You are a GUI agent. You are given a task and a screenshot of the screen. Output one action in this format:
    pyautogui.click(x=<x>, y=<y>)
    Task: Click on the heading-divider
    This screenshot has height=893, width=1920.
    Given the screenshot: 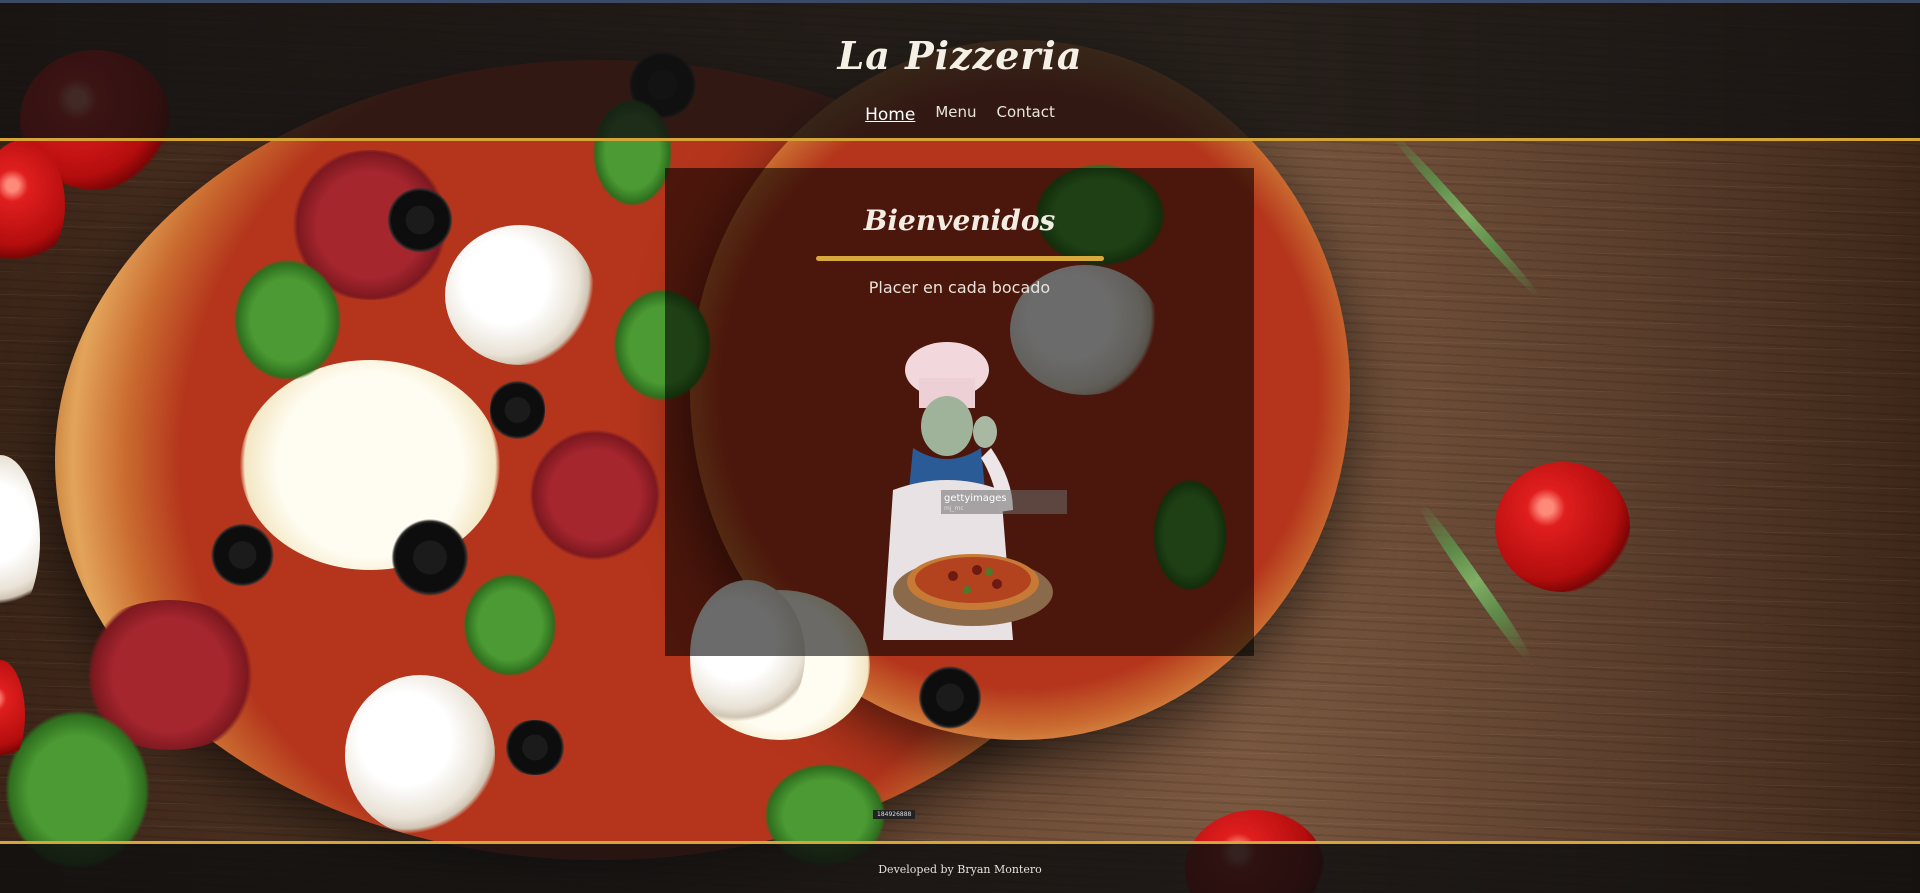 What is the action you would take?
    pyautogui.click(x=960, y=258)
    